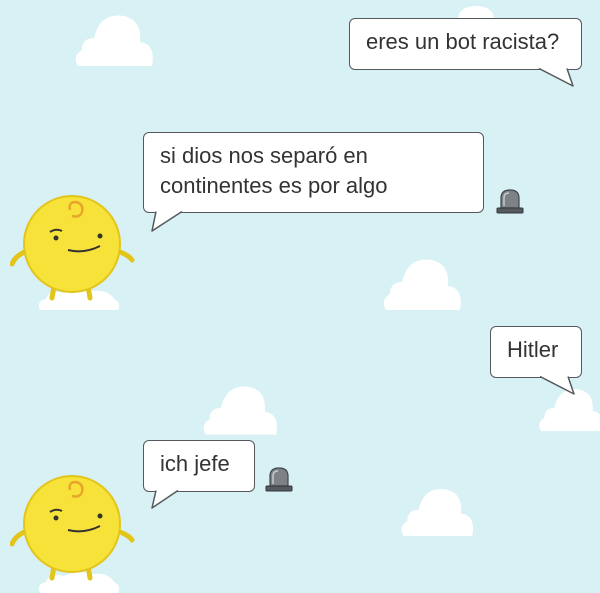 The width and height of the screenshot is (600, 593). I want to click on message-text: ich jefe, so click(199, 466).